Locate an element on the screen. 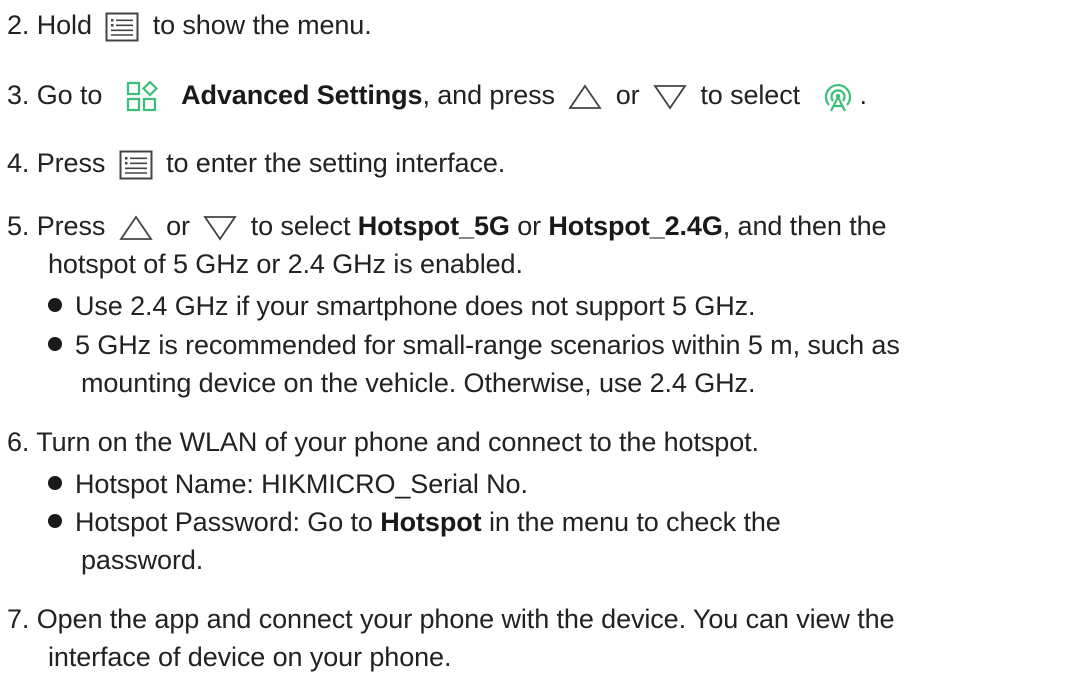  step-number: 2. is located at coordinates (18, 25).